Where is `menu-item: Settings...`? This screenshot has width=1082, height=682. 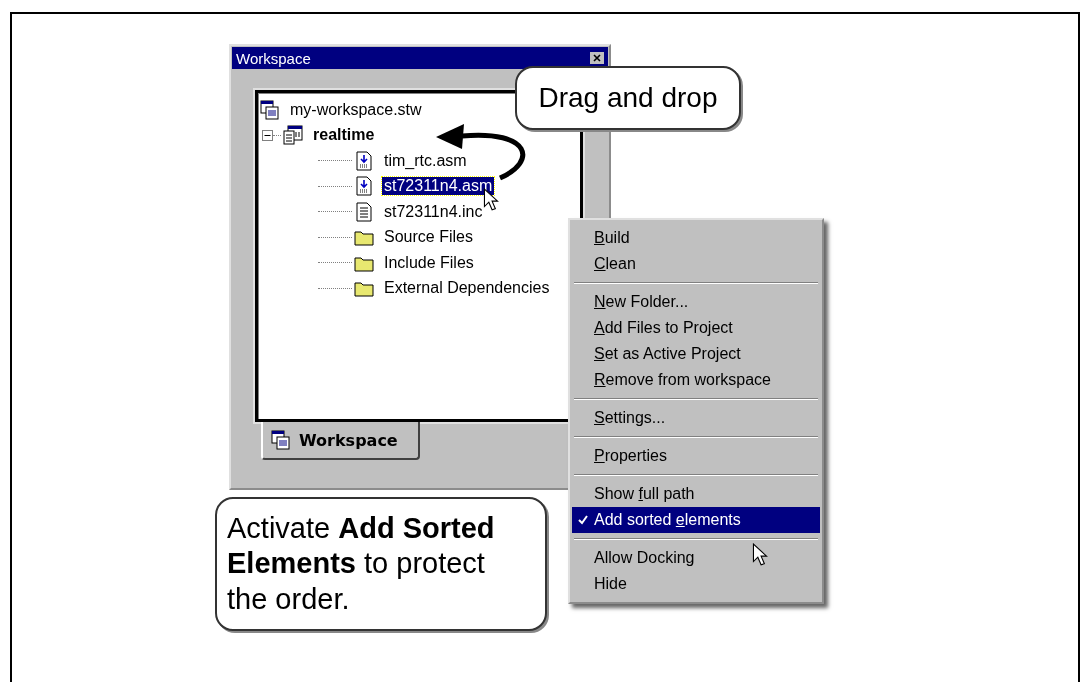
menu-item: Settings... is located at coordinates (696, 418).